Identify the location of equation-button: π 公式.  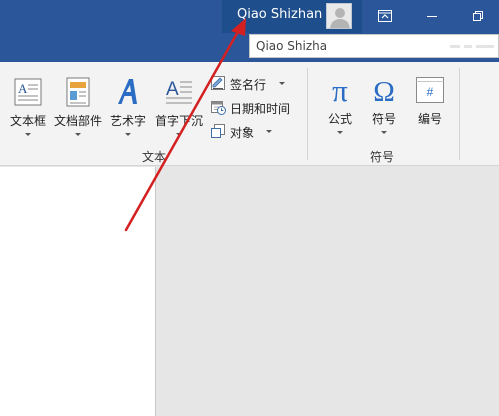
(340, 103).